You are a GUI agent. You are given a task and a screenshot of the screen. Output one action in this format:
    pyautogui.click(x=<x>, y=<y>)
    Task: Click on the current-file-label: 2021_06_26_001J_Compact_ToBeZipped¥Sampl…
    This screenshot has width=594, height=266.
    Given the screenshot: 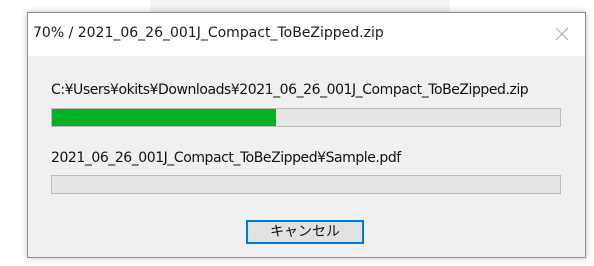 What is the action you would take?
    pyautogui.click(x=226, y=158)
    